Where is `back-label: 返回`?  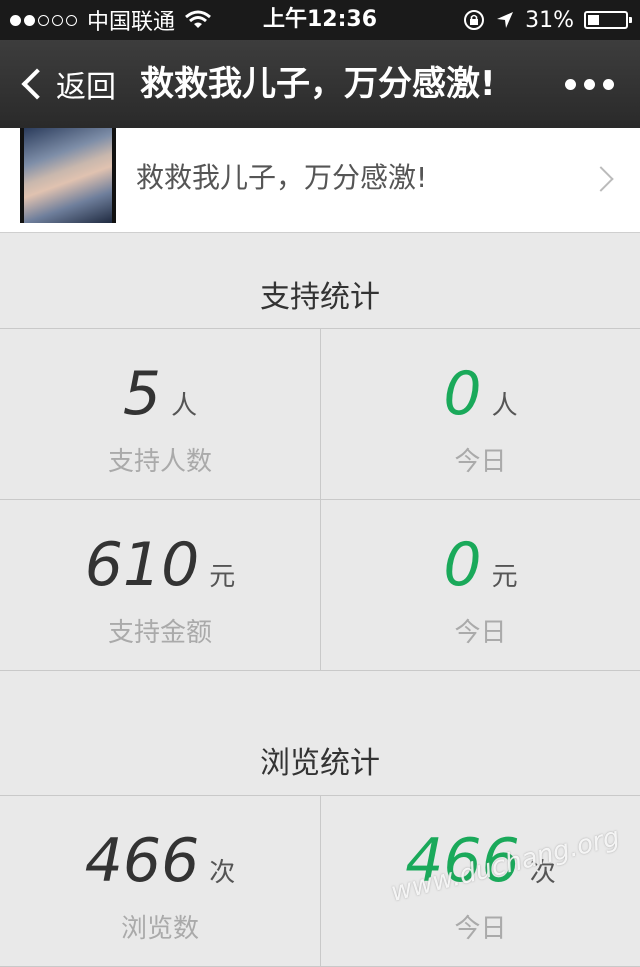 back-label: 返回 is located at coordinates (86, 87).